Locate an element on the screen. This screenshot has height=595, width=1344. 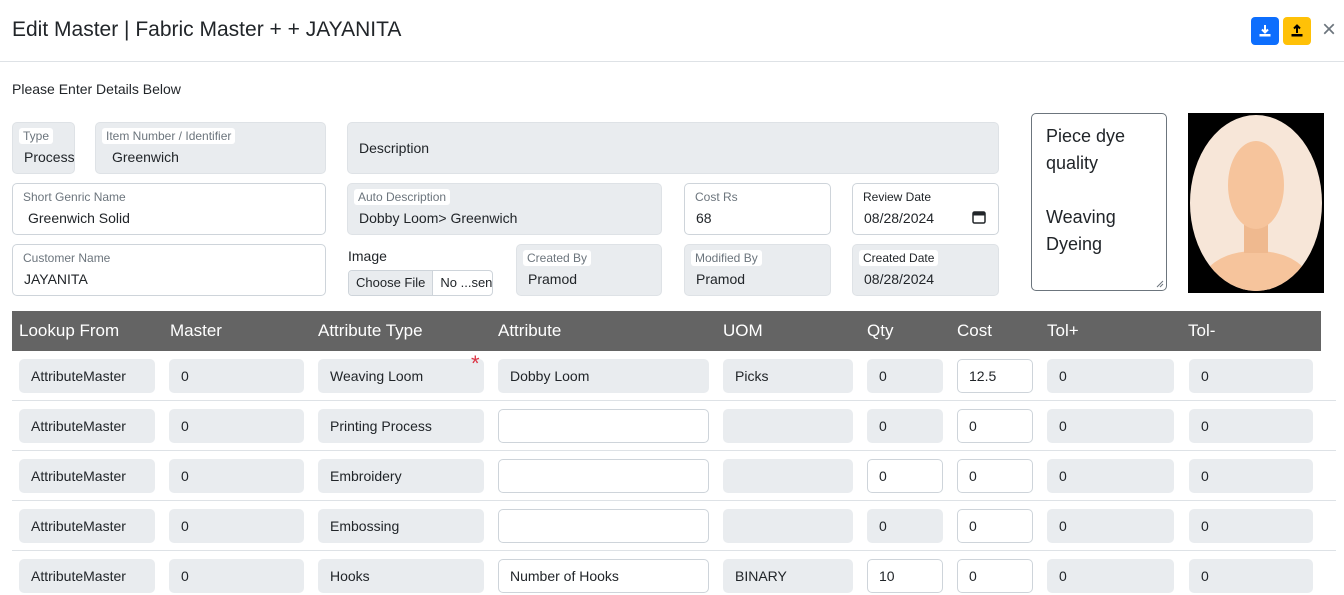
attribute-type-cell: Weaving Loom is located at coordinates (401, 376).